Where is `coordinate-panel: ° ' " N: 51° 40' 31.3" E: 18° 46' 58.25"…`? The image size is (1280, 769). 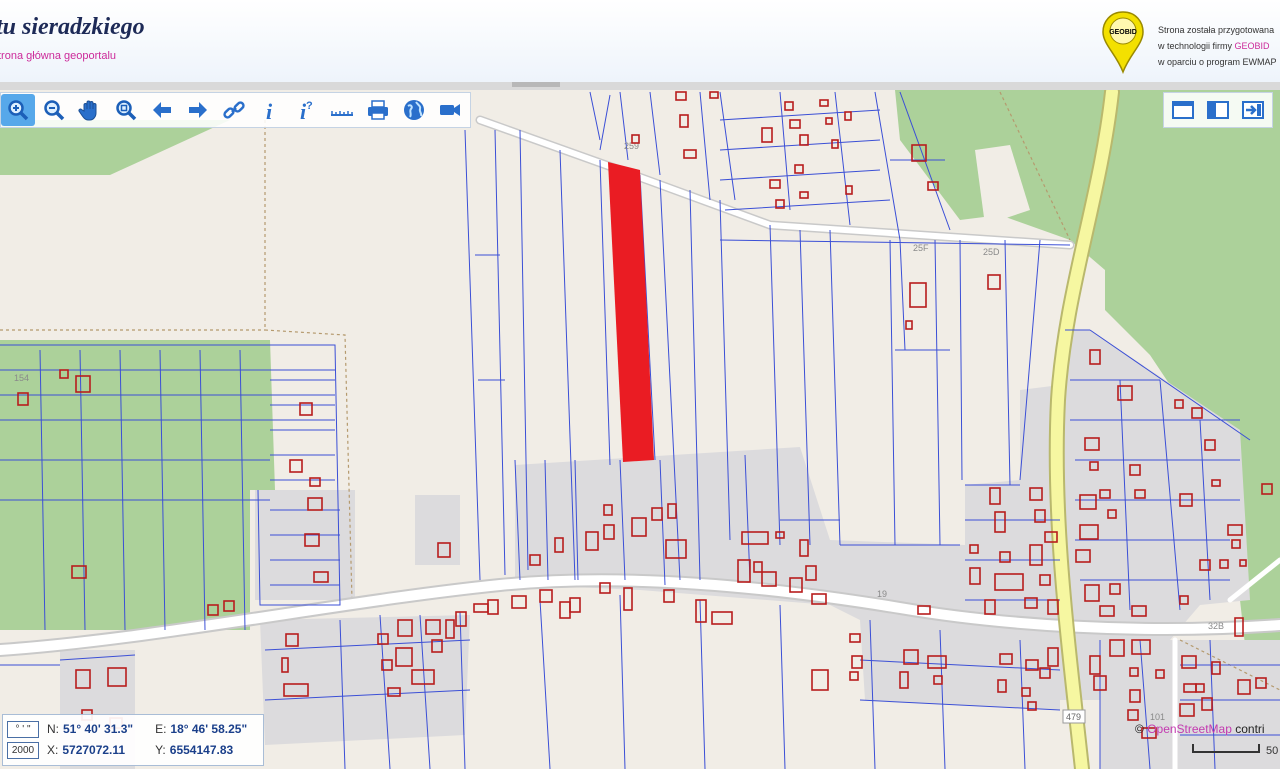 coordinate-panel: ° ' " N: 51° 40' 31.3" E: 18° 46' 58.25"… is located at coordinates (133, 740).